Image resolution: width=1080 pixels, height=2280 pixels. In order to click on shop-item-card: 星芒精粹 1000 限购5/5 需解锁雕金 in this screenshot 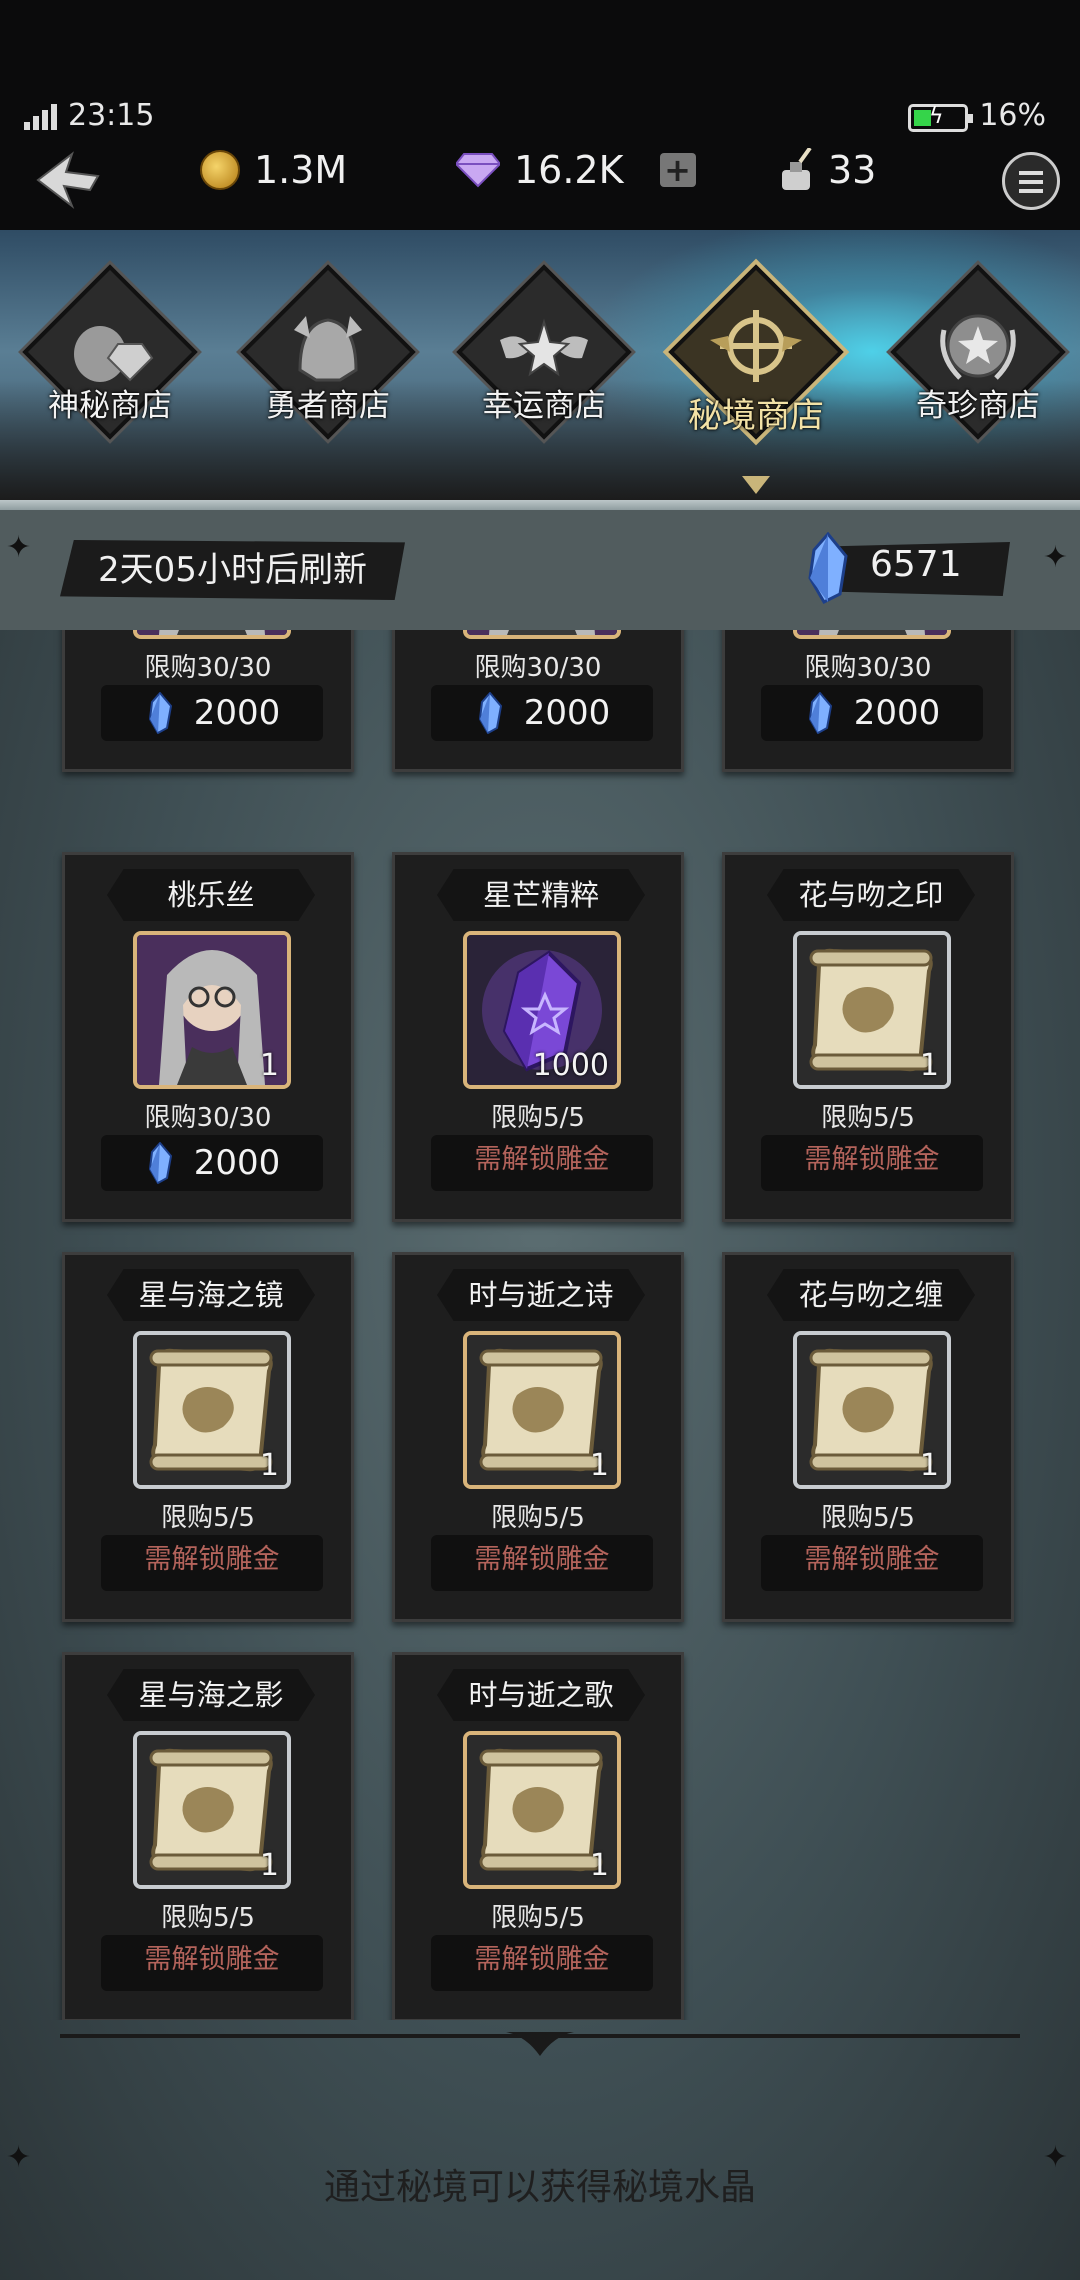, I will do `click(538, 1037)`.